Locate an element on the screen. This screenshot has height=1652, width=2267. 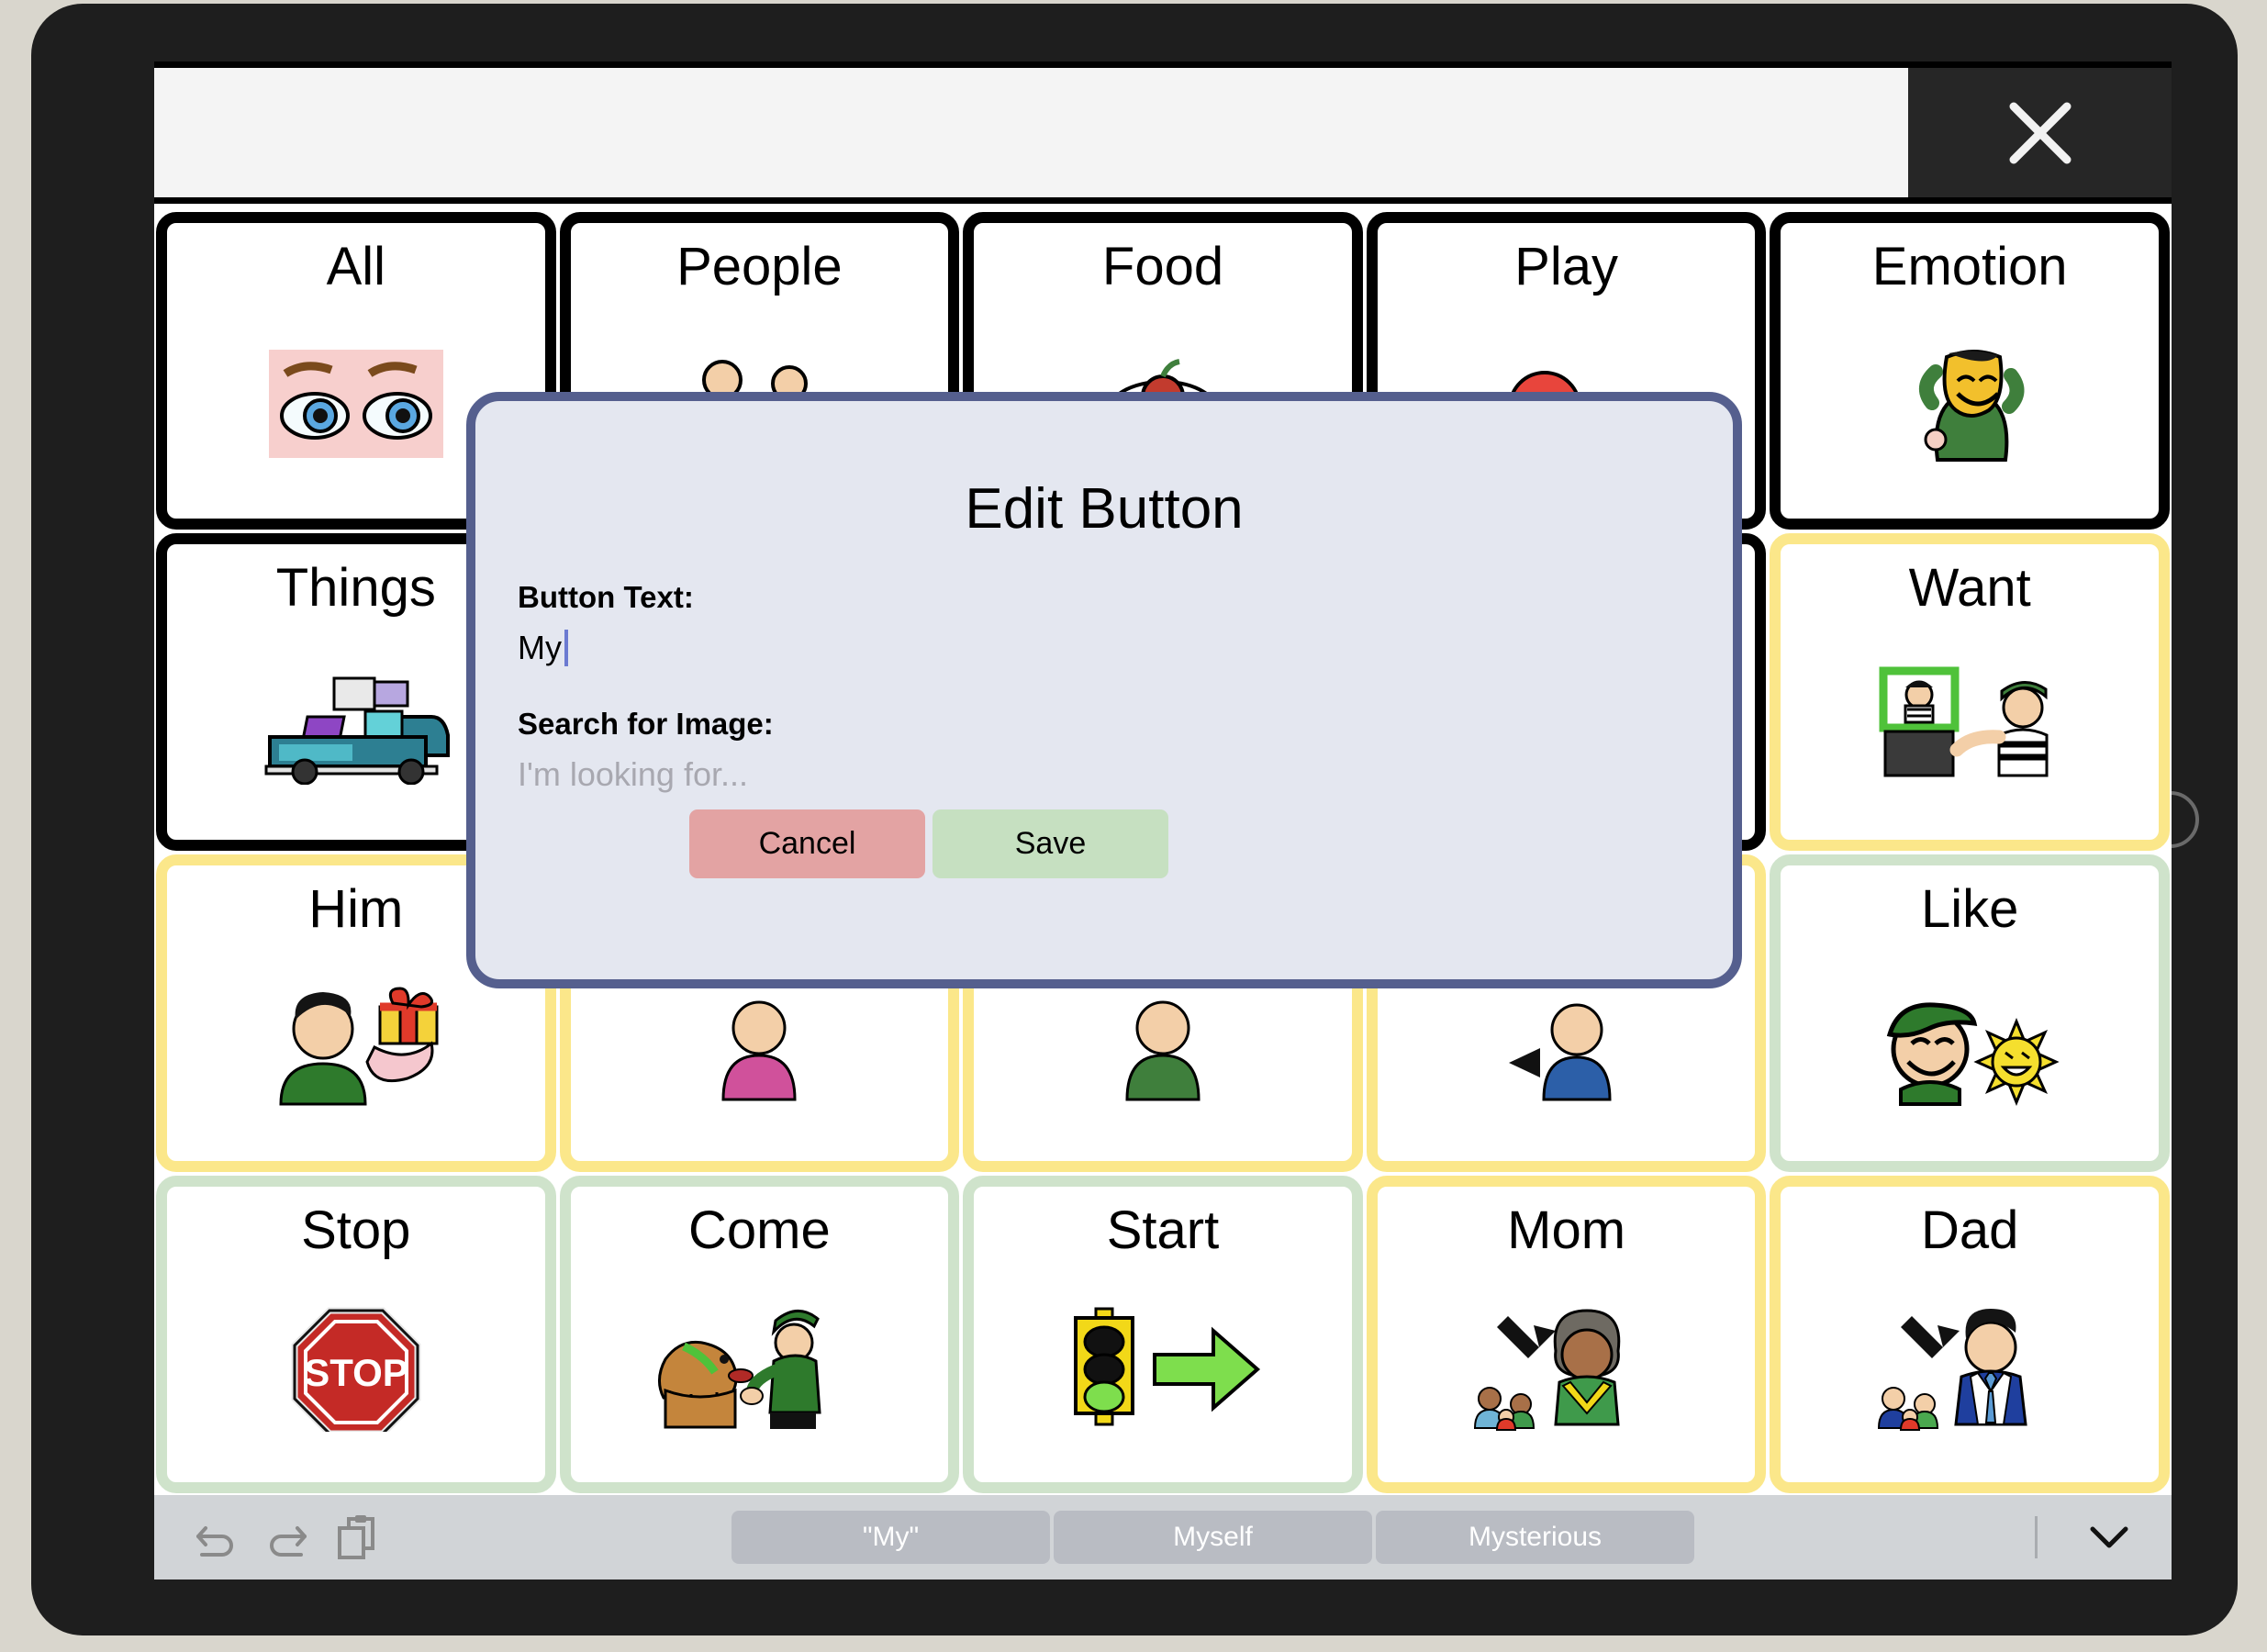
tile-label: Dad is located at coordinates (1969, 1230).